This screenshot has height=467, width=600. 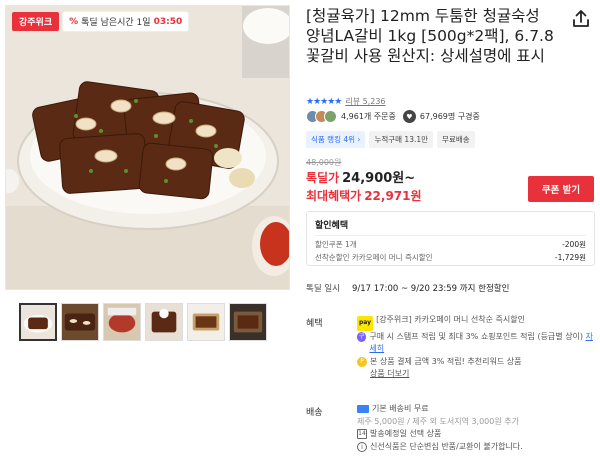 I want to click on deal-period-row: 톡딜 일시 9/17 17:00 ~ 9/20 23:59 까지 한정할인, so click(x=407, y=288).